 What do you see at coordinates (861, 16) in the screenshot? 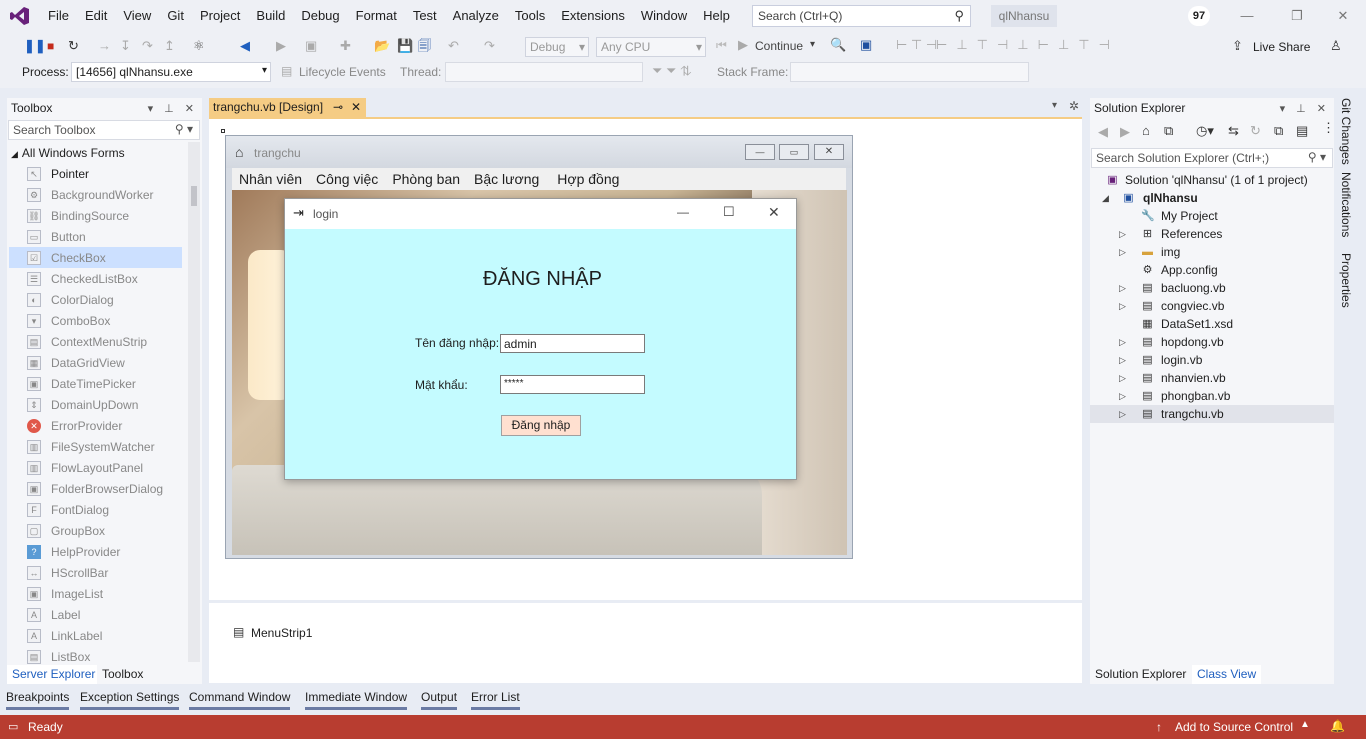
I see `global-search-input: Search (Ctrl+Q) ⚲` at bounding box center [861, 16].